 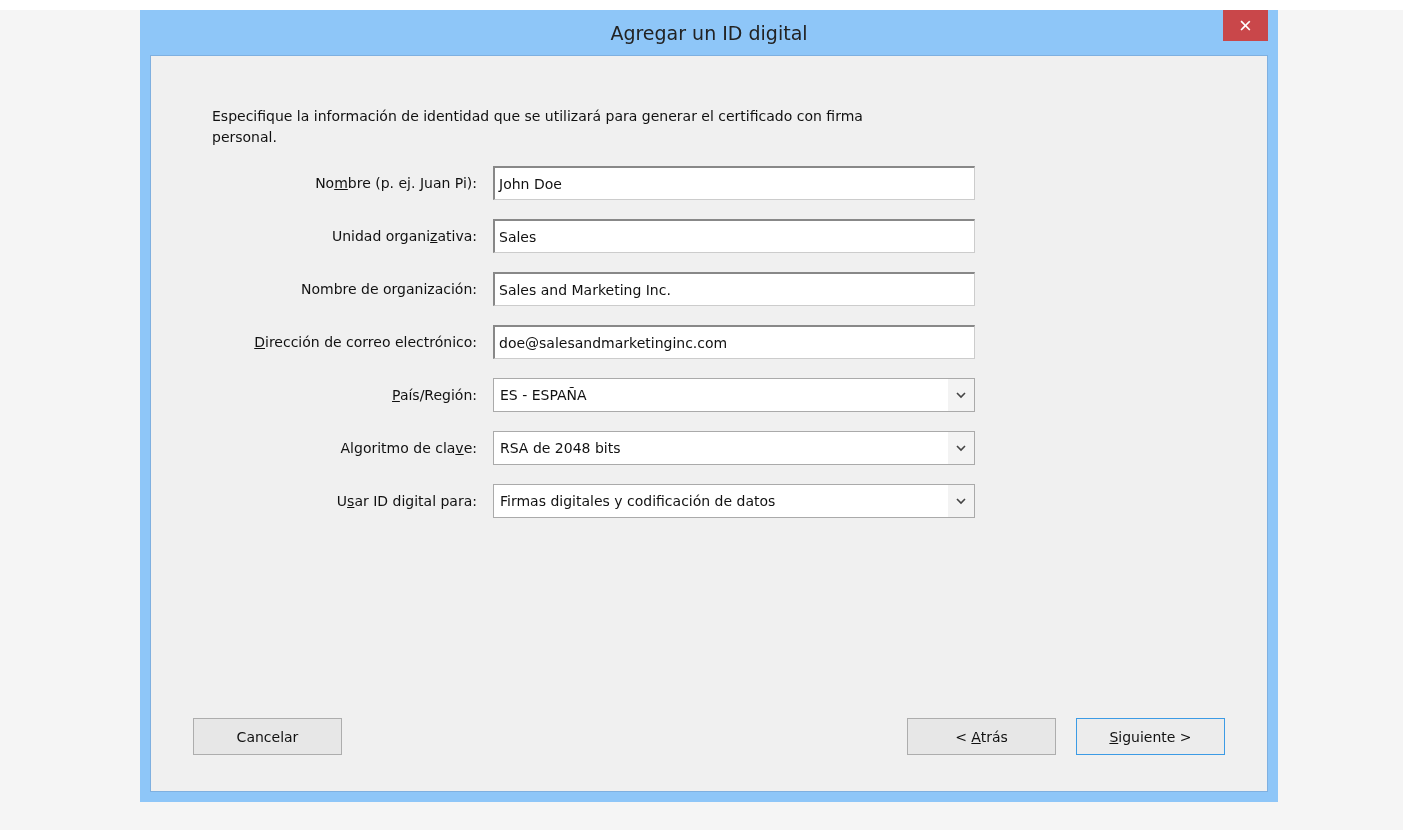 I want to click on text-field: Sales and Marketing Inc., so click(x=734, y=289).